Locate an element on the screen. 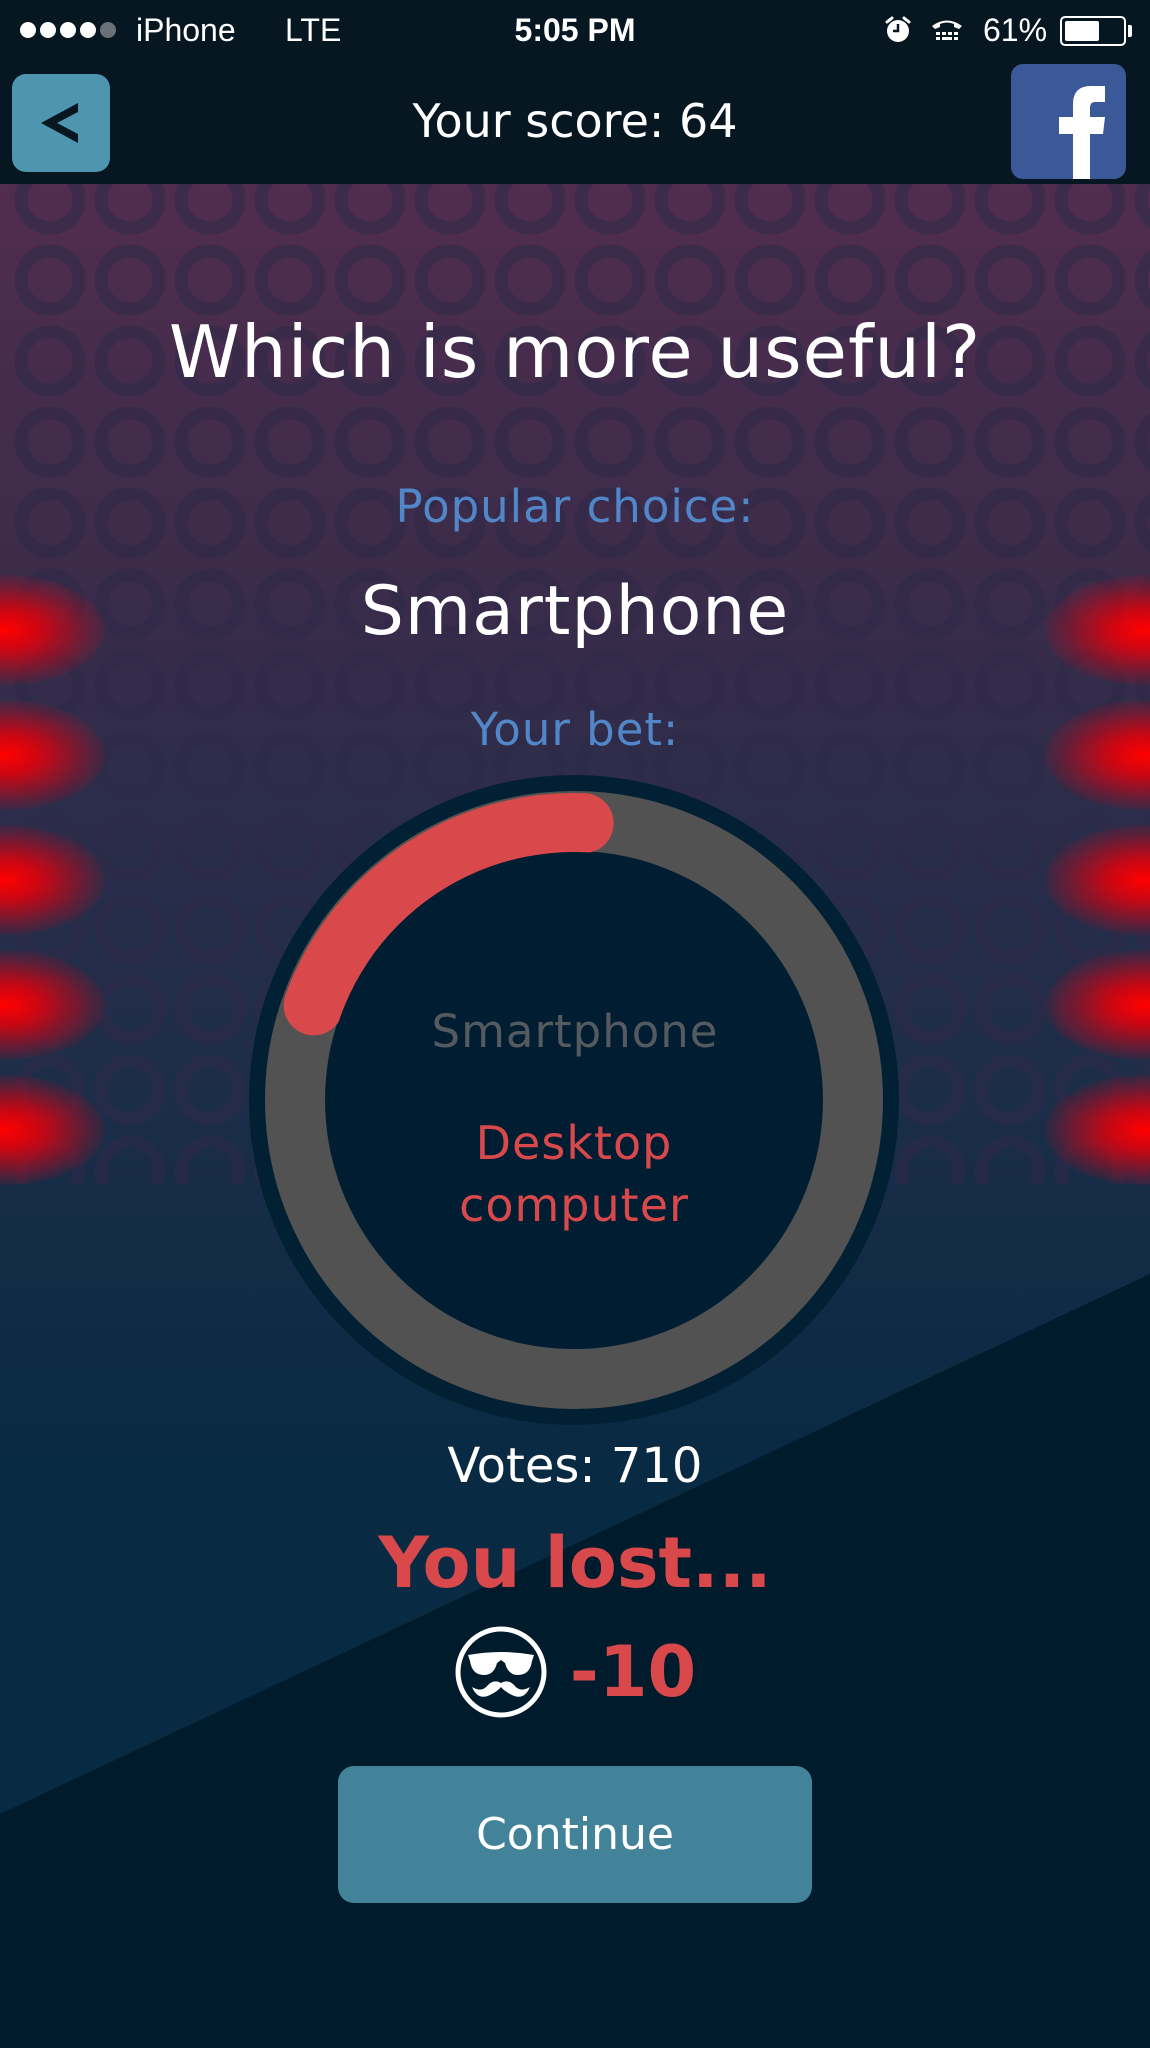 This screenshot has width=1150, height=2048. status-time: 5:05 PM is located at coordinates (575, 30).